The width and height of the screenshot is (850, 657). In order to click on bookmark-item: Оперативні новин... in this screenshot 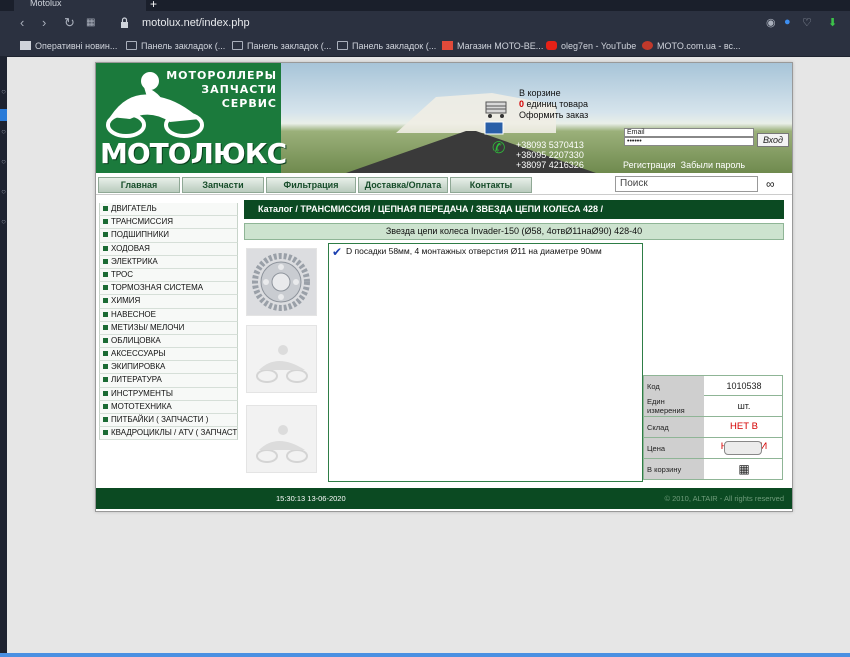, I will do `click(68, 46)`.